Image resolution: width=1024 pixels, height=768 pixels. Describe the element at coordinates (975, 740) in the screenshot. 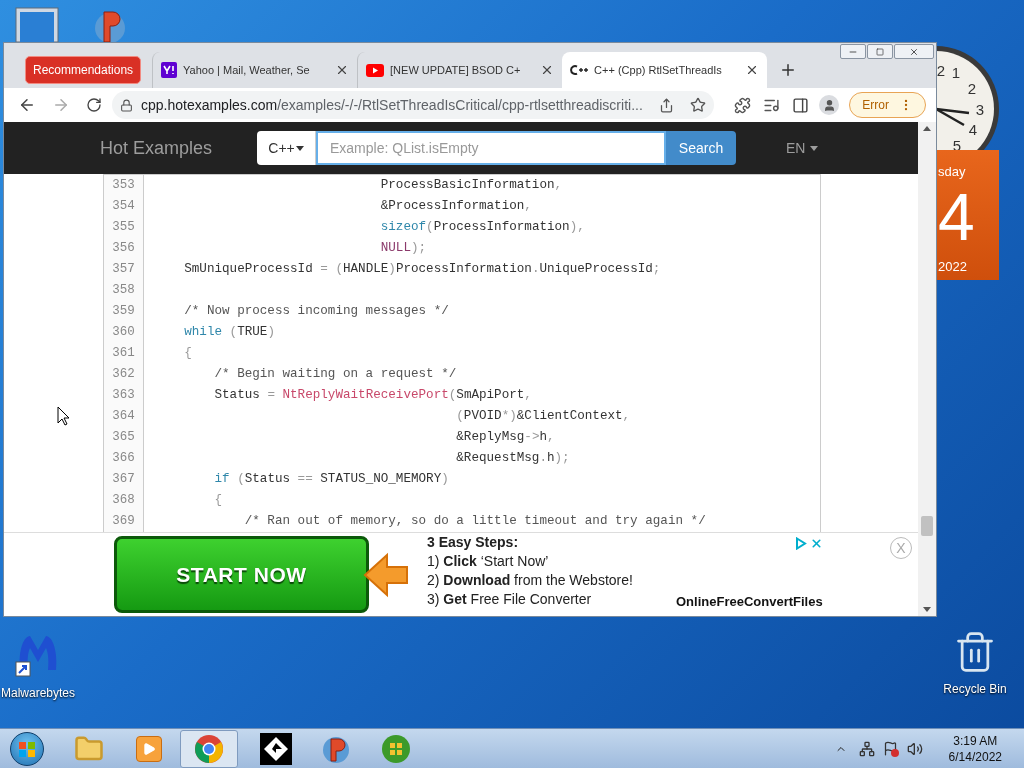

I see `clock-time: 3:19 AM` at that location.